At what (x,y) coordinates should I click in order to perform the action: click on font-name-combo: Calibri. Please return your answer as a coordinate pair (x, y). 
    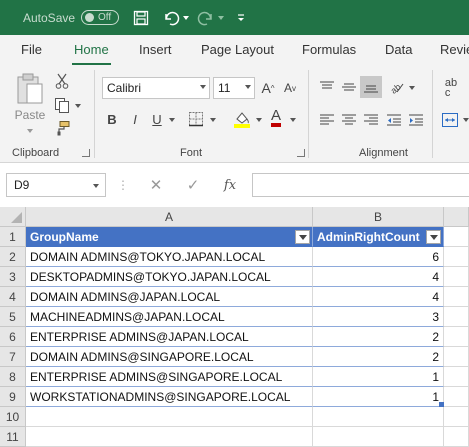
    Looking at the image, I should click on (156, 88).